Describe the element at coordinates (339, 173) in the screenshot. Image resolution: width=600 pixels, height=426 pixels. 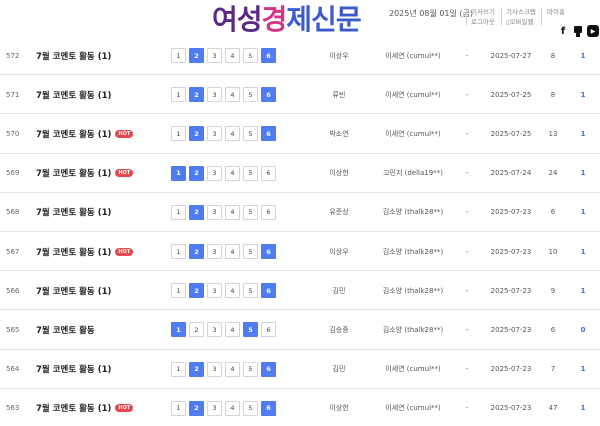
I see `writer: 이상헌` at that location.